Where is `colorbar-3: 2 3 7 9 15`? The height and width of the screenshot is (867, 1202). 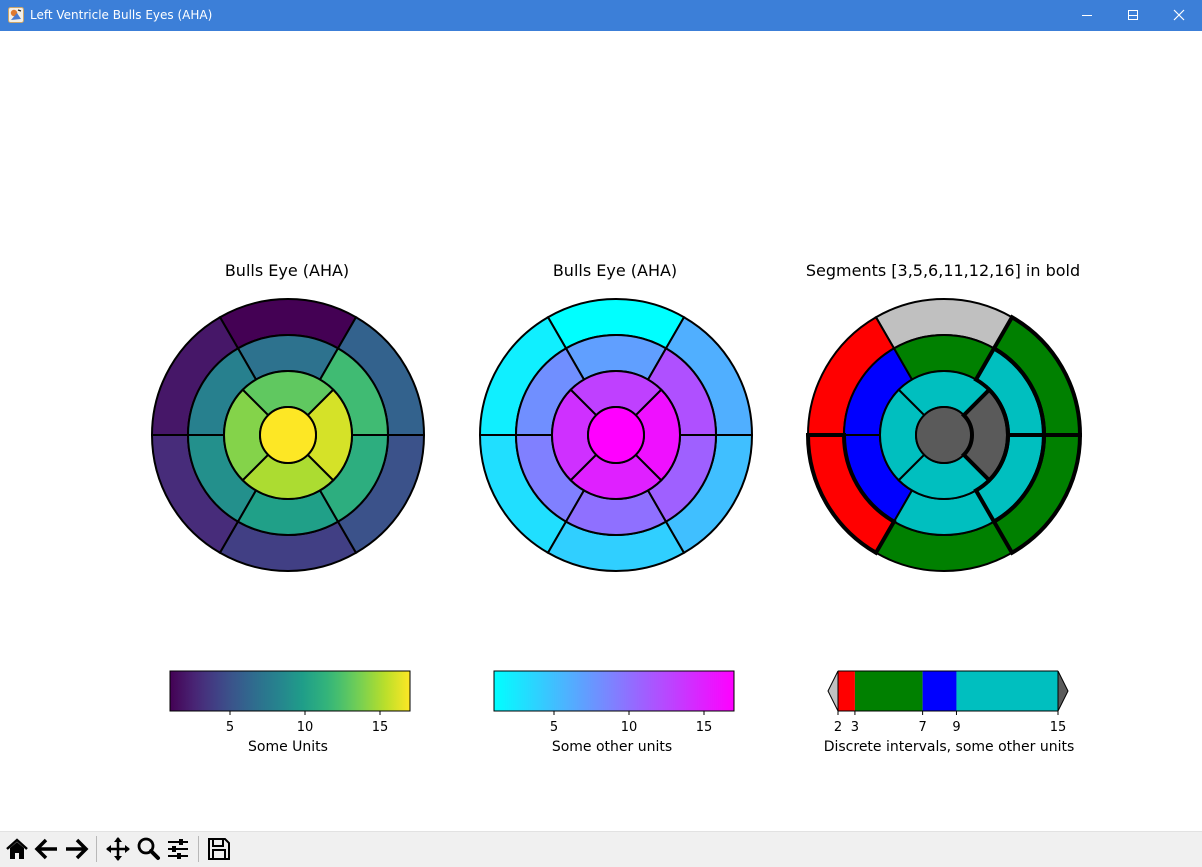
colorbar-3: 2 3 7 9 15 is located at coordinates (948, 702).